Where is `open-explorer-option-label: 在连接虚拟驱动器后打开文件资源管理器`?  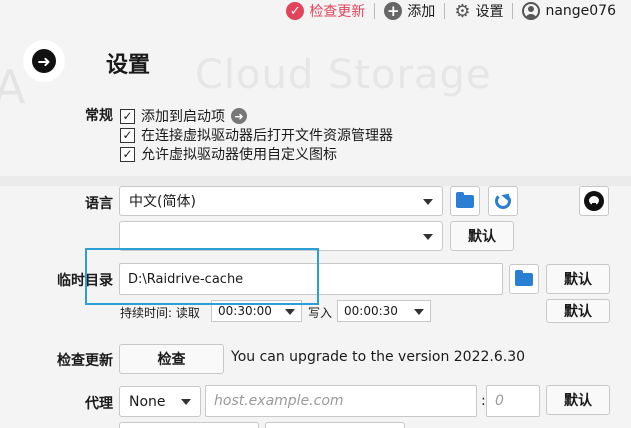 open-explorer-option-label: 在连接虚拟驱动器后打开文件资源管理器 is located at coordinates (267, 136).